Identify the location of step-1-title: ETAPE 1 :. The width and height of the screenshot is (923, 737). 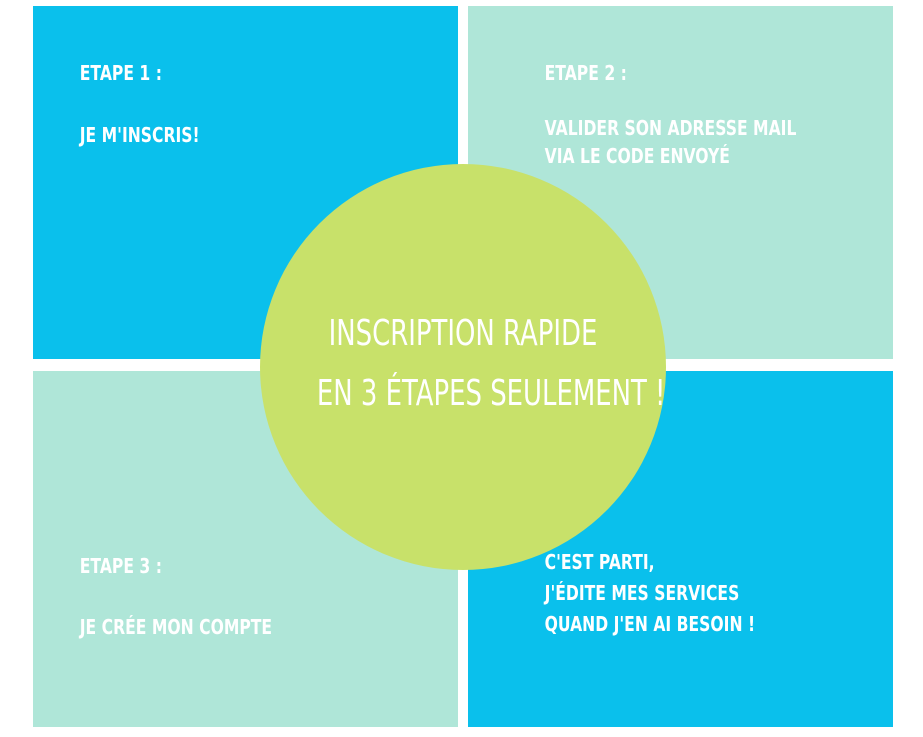
(120, 73).